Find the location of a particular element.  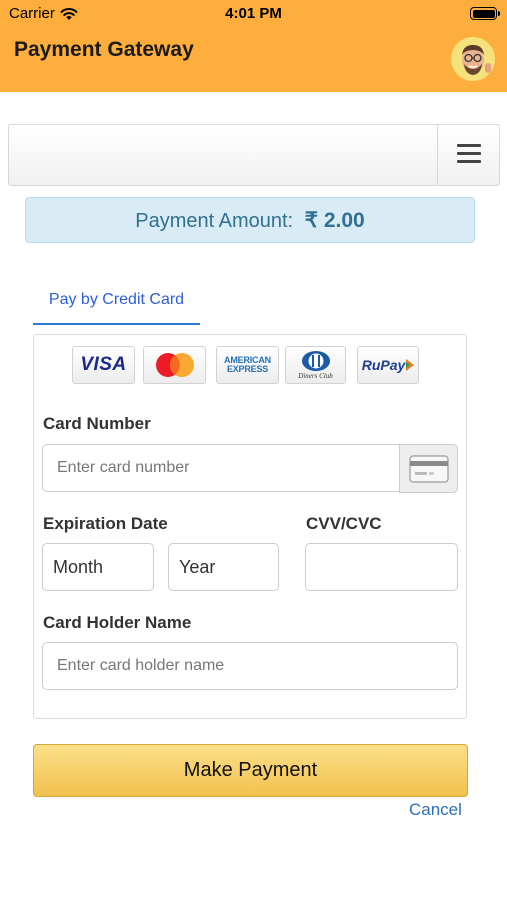

diners-club-logo: Diners Club is located at coordinates (315, 365).